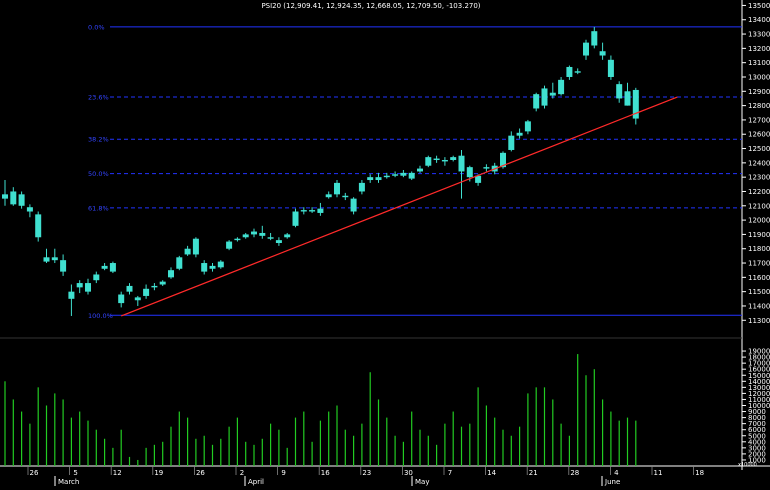 The image size is (770, 490). Describe the element at coordinates (616, 473) in the screenshot. I see `date-tick-label: 4` at that location.